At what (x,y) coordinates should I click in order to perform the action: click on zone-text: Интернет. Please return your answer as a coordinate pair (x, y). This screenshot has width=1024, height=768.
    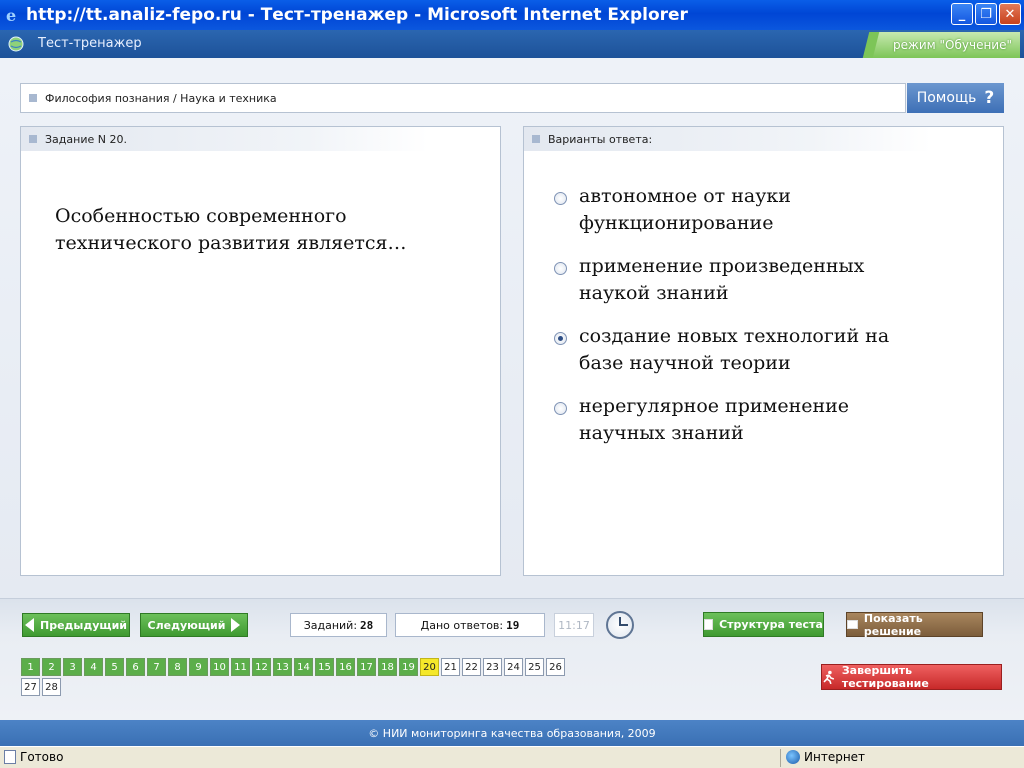
    Looking at the image, I should click on (835, 757).